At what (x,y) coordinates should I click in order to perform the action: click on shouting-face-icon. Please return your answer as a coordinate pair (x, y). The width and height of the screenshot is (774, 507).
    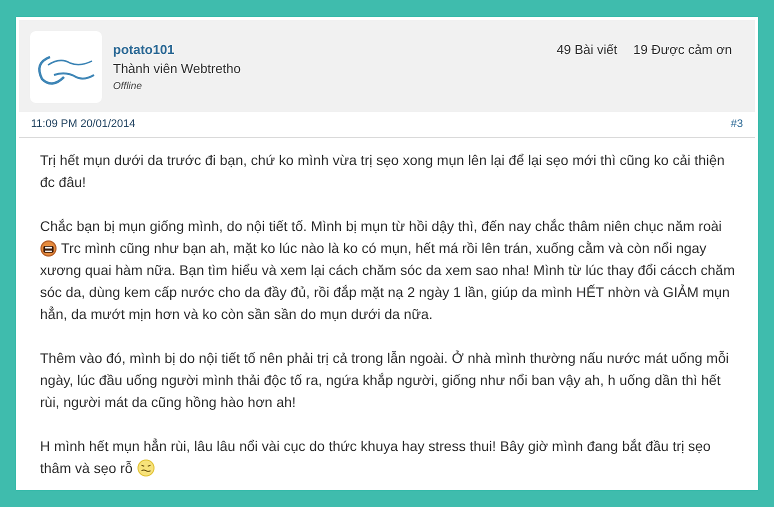
    Looking at the image, I should click on (48, 248).